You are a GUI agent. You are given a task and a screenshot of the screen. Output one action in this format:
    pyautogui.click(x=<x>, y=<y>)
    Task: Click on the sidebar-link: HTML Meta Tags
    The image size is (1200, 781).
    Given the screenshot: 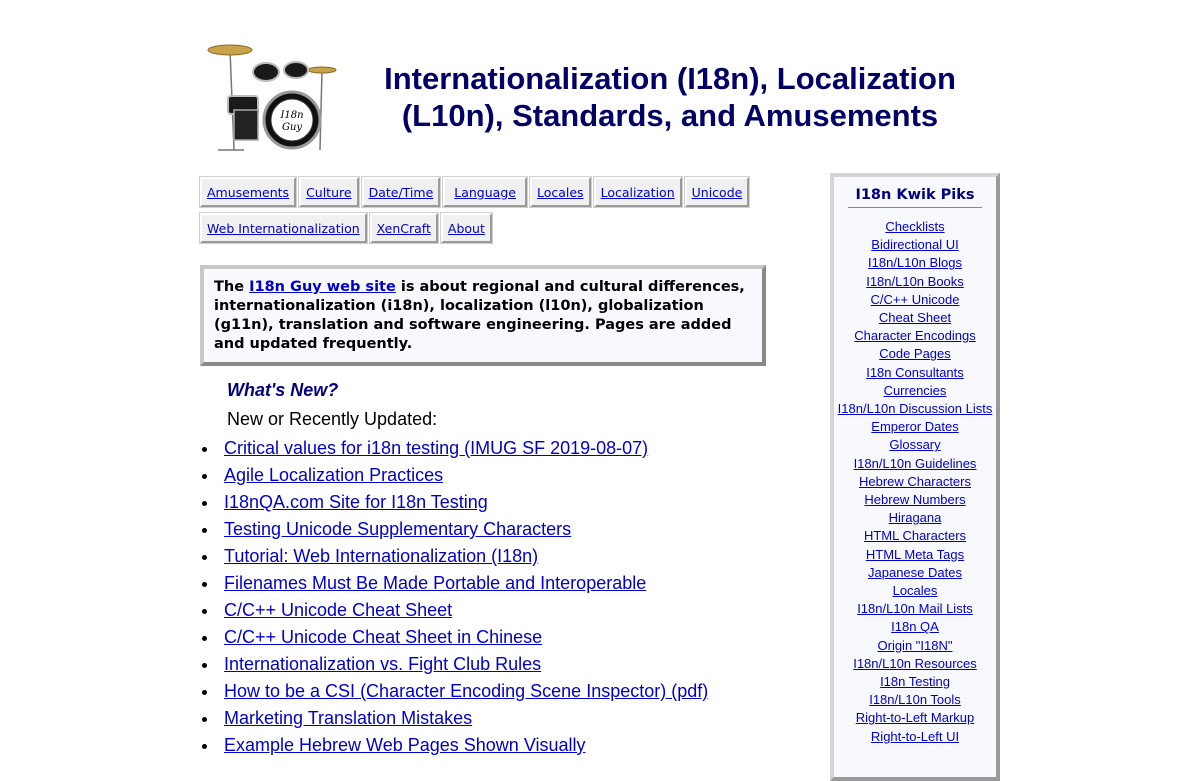 What is the action you would take?
    pyautogui.click(x=915, y=554)
    